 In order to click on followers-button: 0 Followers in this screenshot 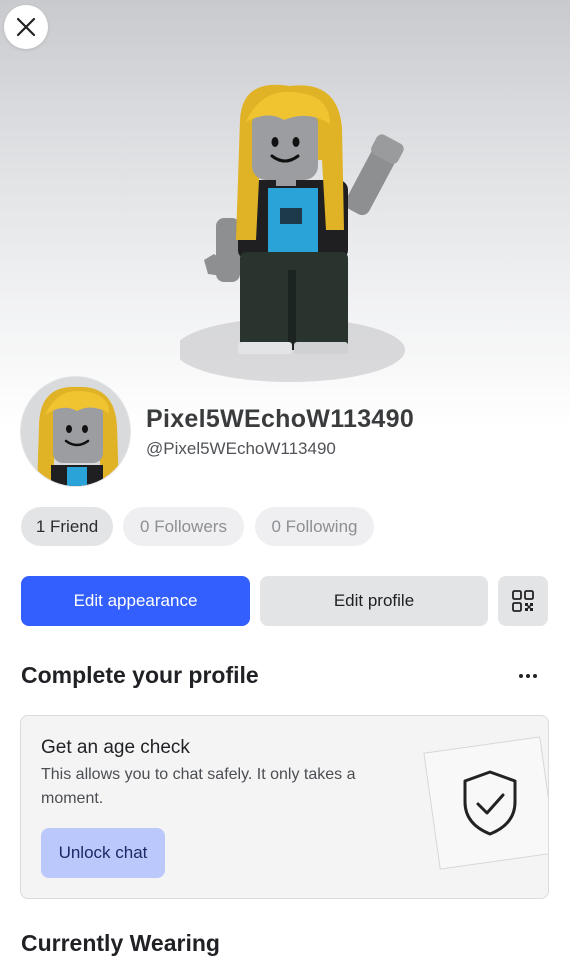, I will do `click(183, 526)`.